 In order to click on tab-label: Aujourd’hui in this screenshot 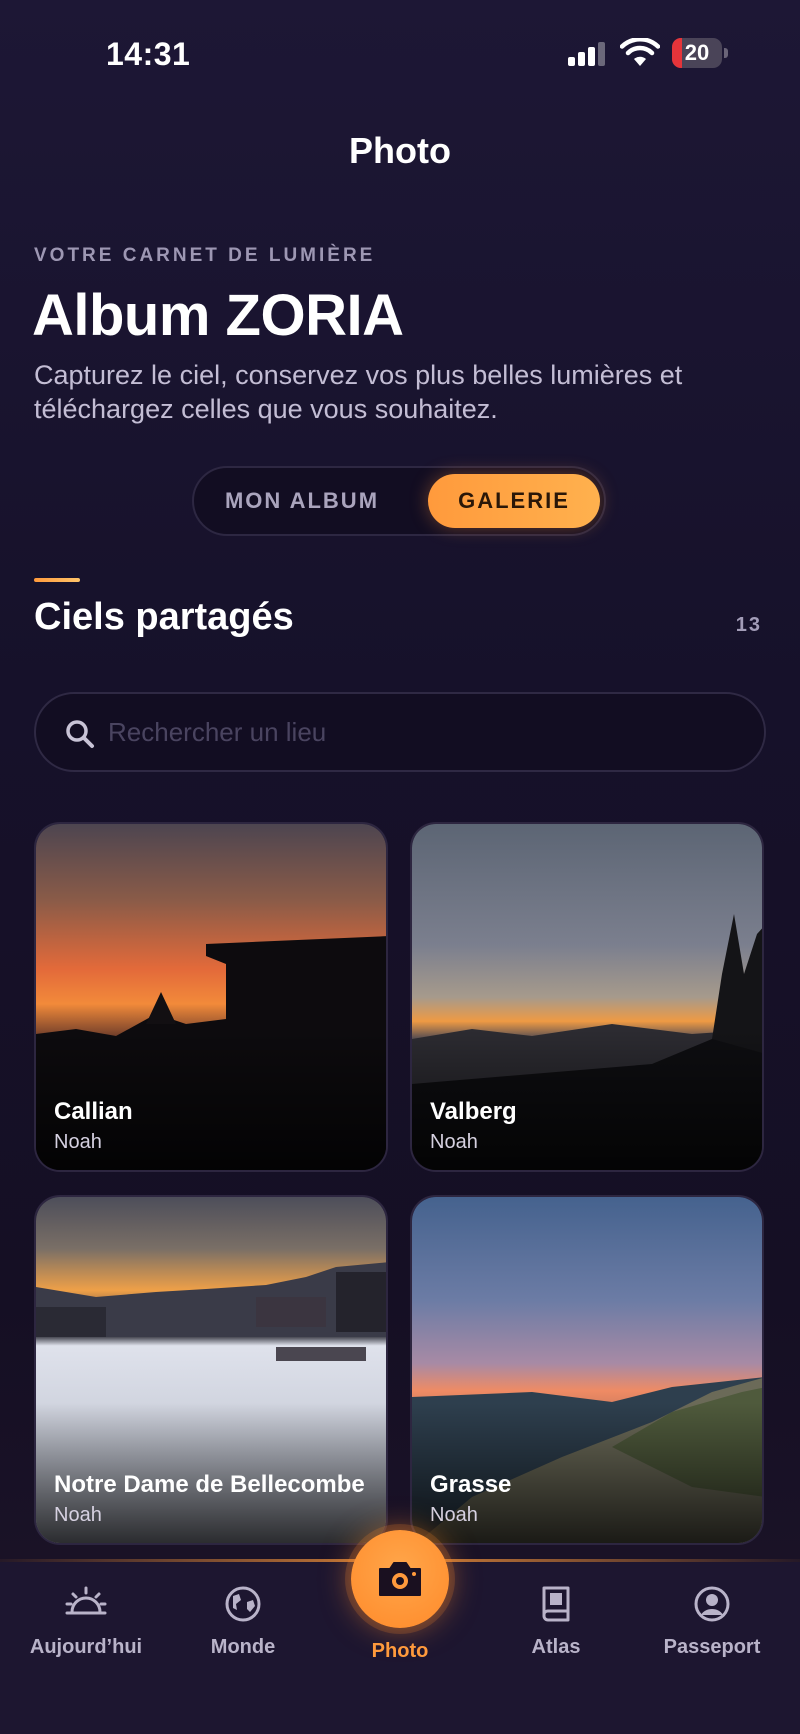, I will do `click(86, 1647)`.